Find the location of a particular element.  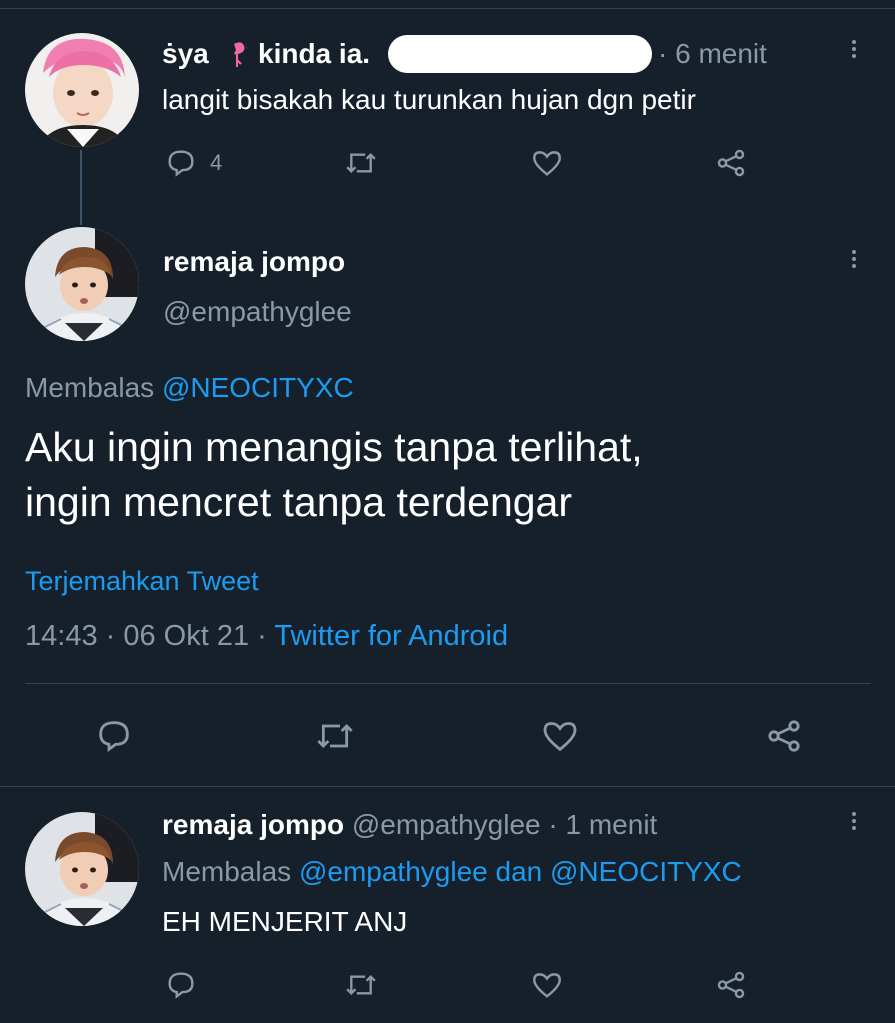

tweet-header: remaja jompo @empathyglee · 1 menit is located at coordinates (409, 825).